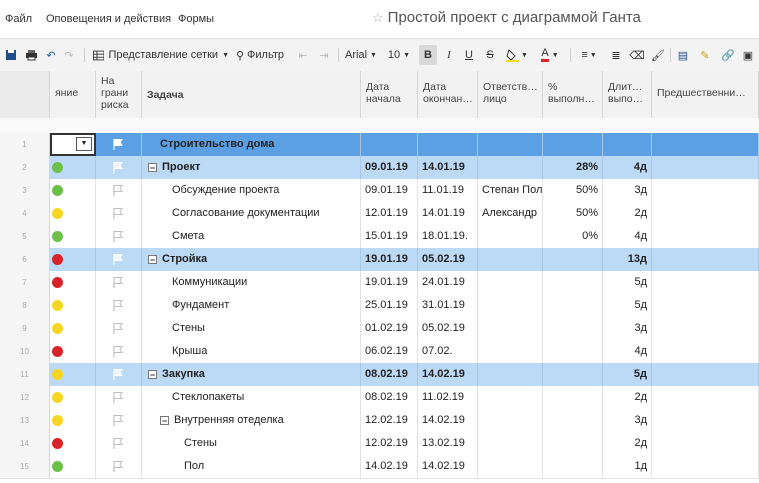 The image size is (759, 483). What do you see at coordinates (448, 190) in the screenshot?
I see `end-cell: 11.01.19` at bounding box center [448, 190].